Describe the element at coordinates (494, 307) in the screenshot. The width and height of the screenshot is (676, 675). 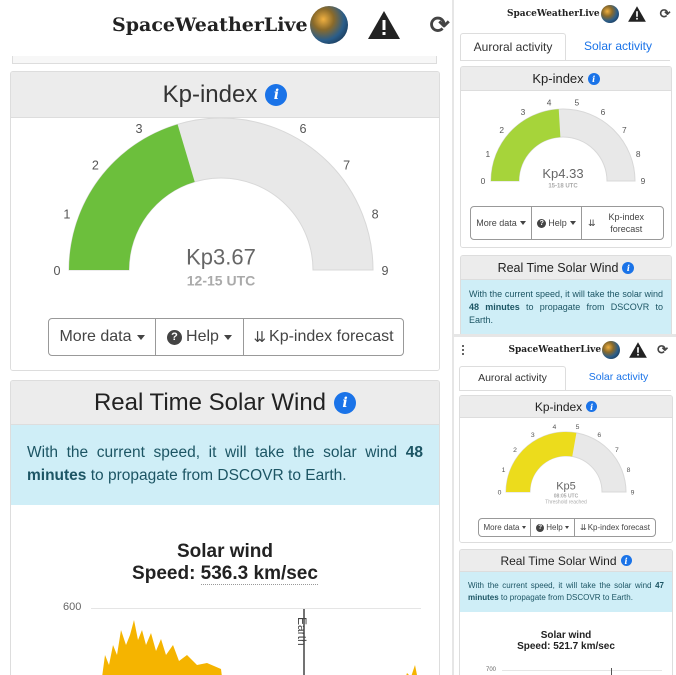
I see `propagation-minutes: 48 minutes` at that location.